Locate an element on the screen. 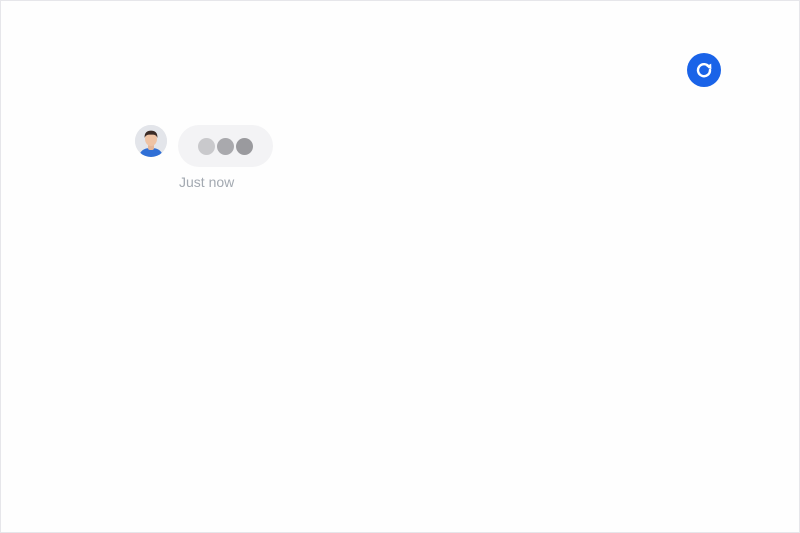  refresh-icon is located at coordinates (704, 70).